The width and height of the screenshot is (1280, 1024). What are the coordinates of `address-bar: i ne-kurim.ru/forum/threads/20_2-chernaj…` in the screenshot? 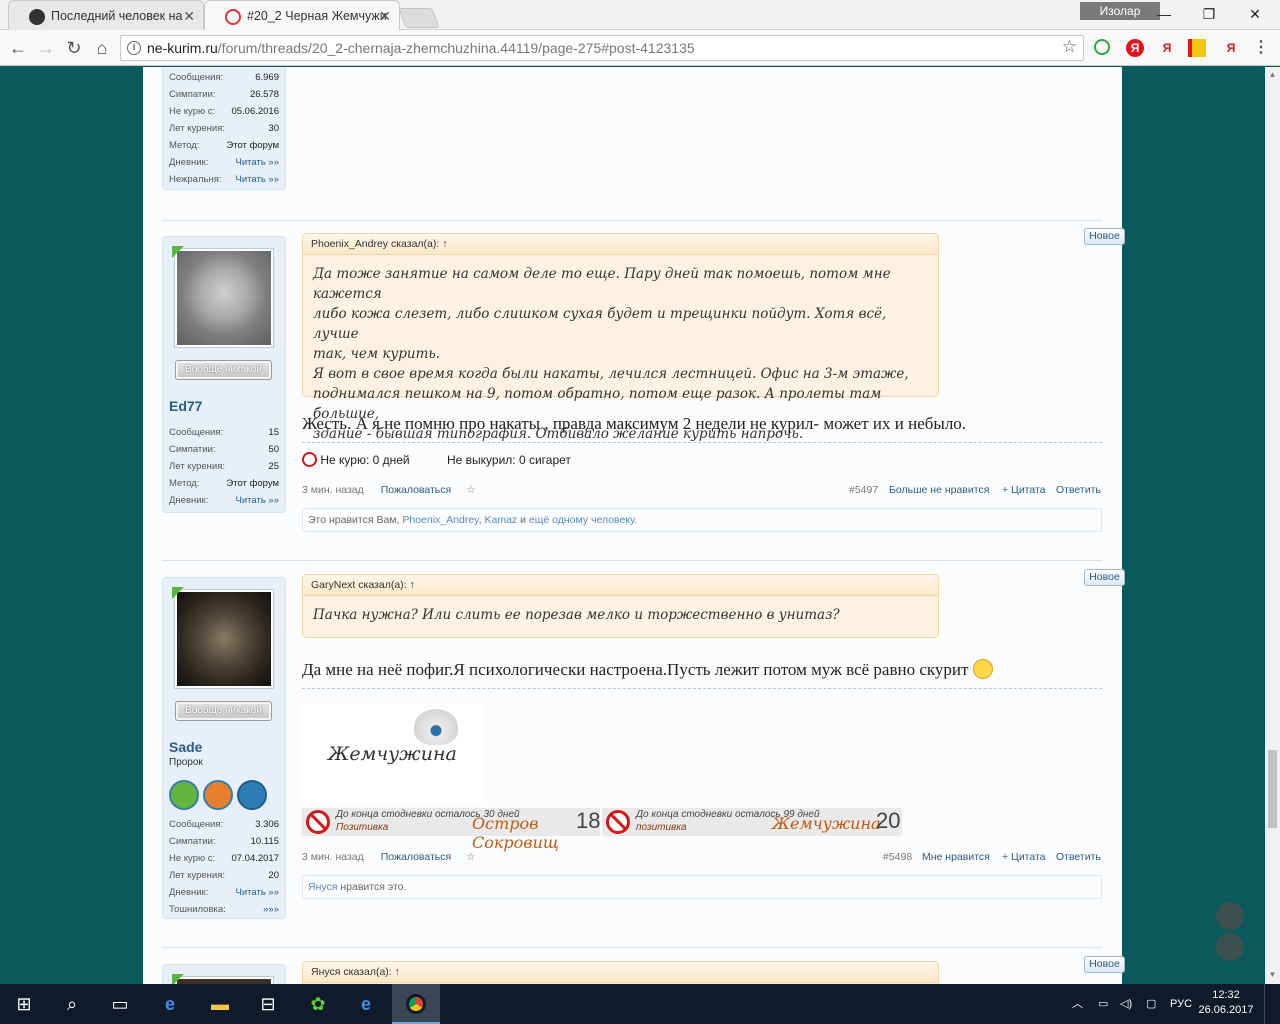 It's located at (602, 48).